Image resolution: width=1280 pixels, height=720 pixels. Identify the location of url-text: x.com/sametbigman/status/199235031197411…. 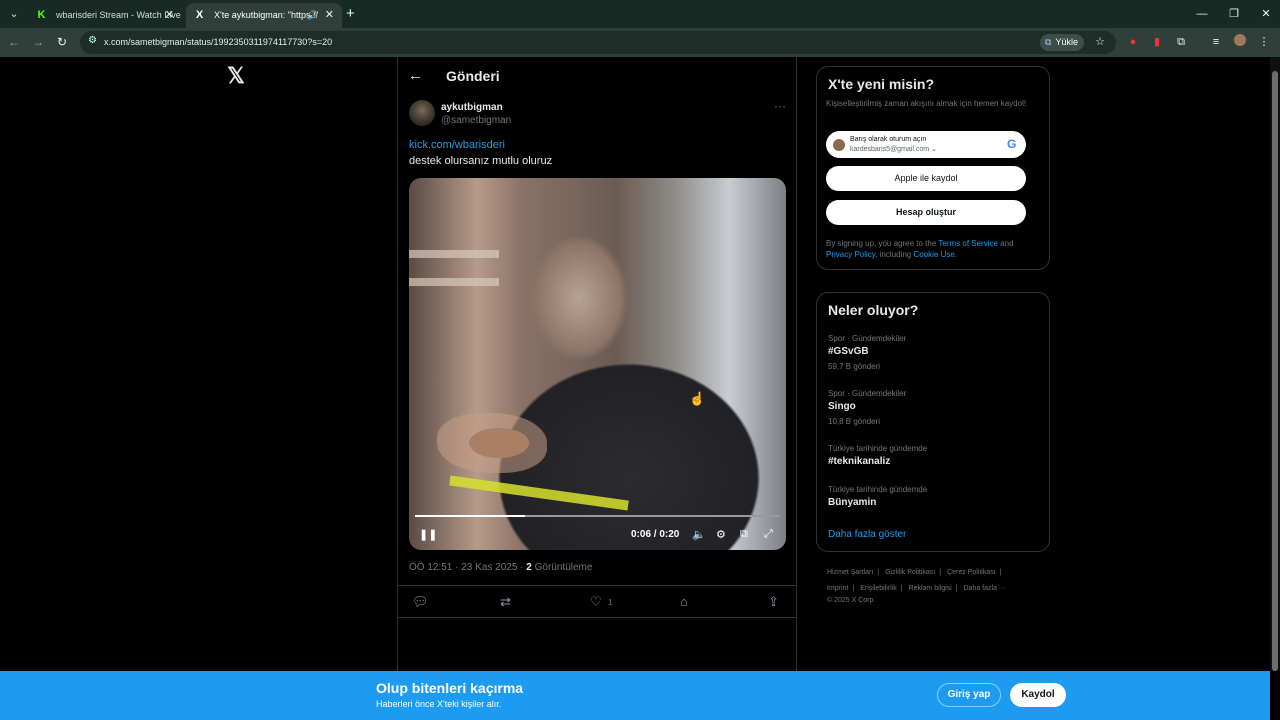
(218, 42).